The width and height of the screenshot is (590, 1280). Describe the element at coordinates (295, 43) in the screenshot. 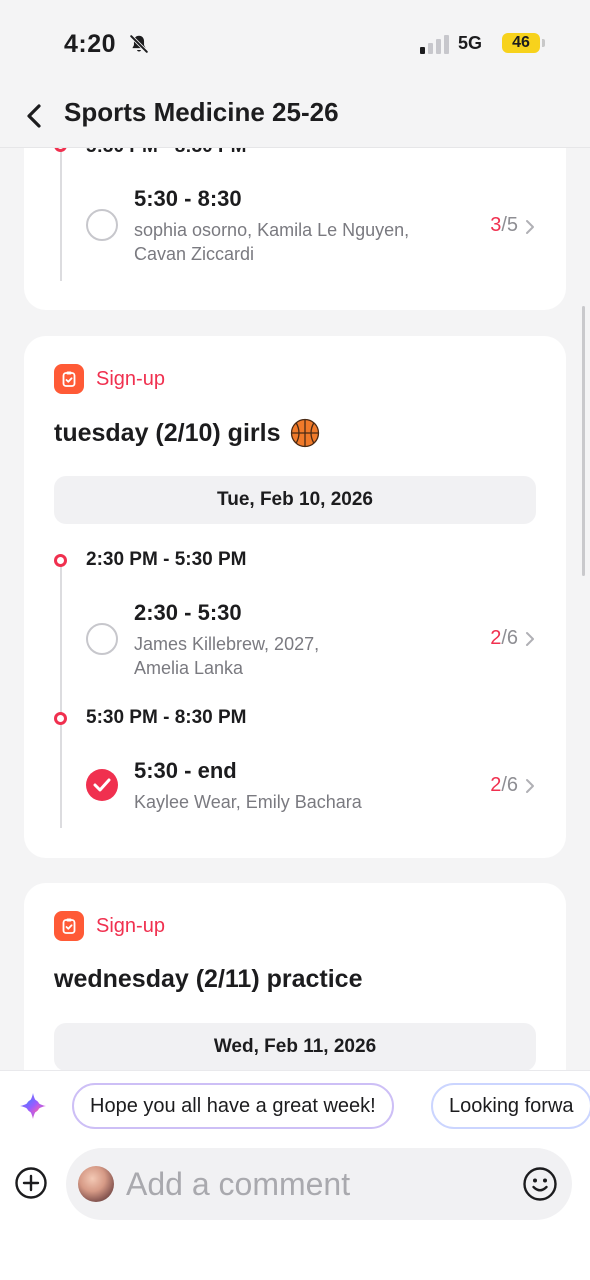

I see `status-bar: 4:20 5G 46` at that location.